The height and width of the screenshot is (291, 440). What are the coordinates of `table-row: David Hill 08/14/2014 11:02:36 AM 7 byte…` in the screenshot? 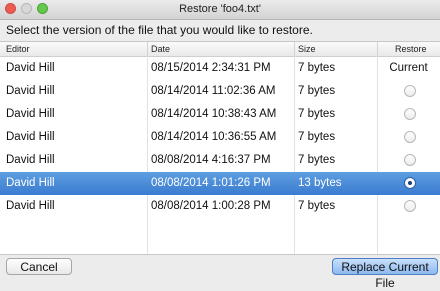 It's located at (220, 91).